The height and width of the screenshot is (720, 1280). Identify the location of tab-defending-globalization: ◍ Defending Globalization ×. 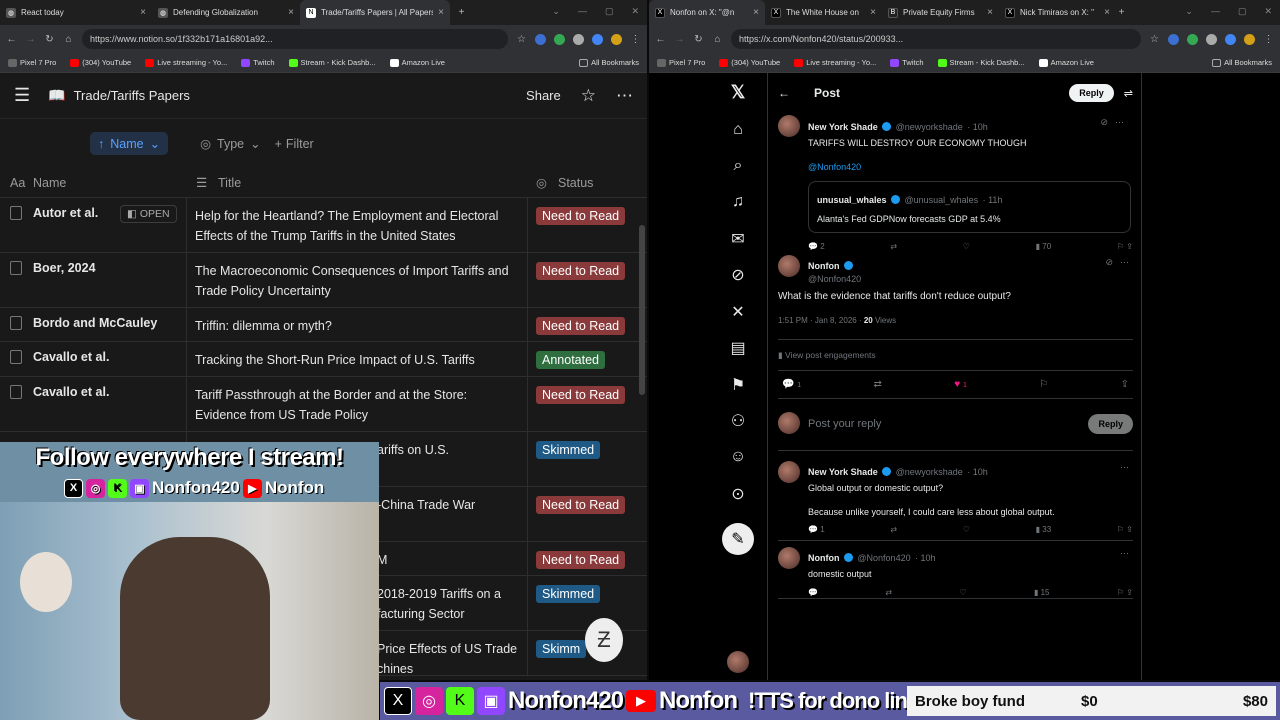
(226, 12).